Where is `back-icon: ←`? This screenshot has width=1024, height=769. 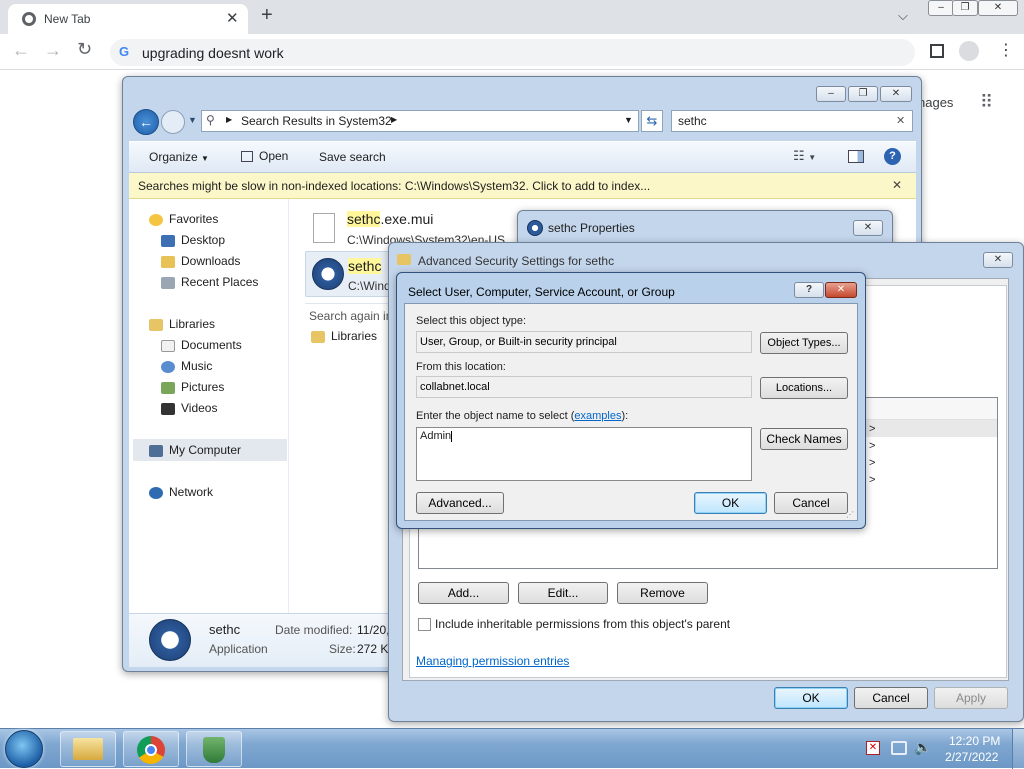
back-icon: ← is located at coordinates (21, 50).